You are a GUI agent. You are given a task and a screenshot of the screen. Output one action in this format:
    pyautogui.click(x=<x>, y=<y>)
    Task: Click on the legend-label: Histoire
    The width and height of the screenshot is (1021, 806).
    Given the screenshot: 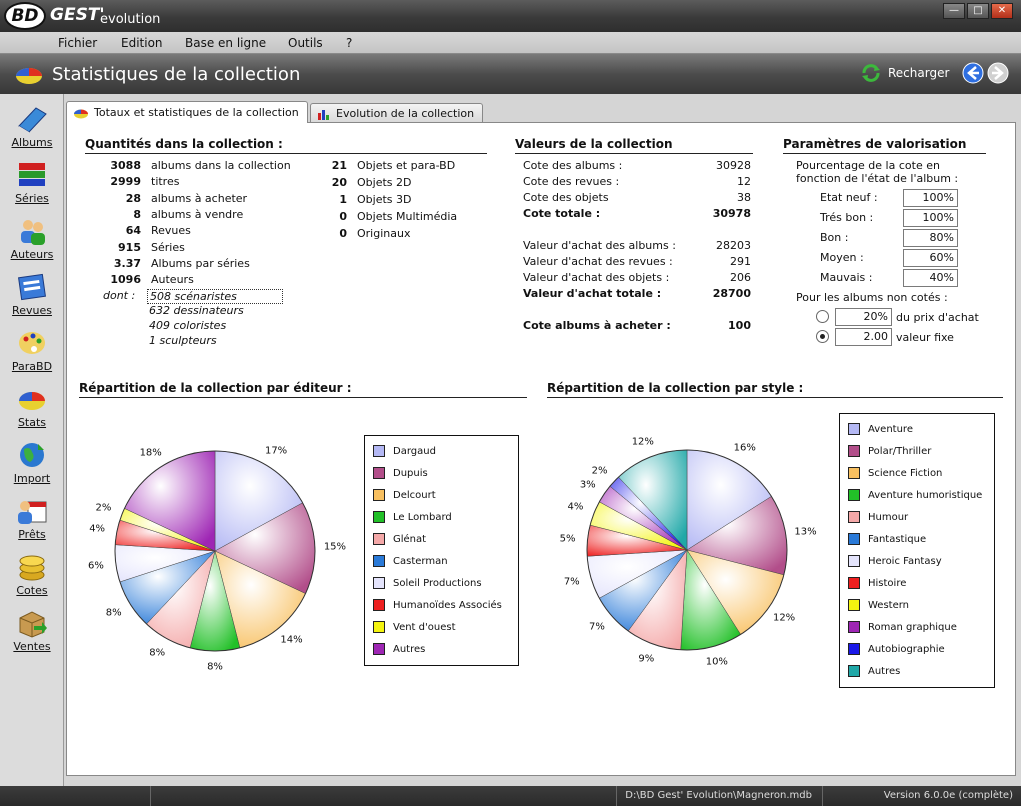 What is the action you would take?
    pyautogui.click(x=887, y=583)
    